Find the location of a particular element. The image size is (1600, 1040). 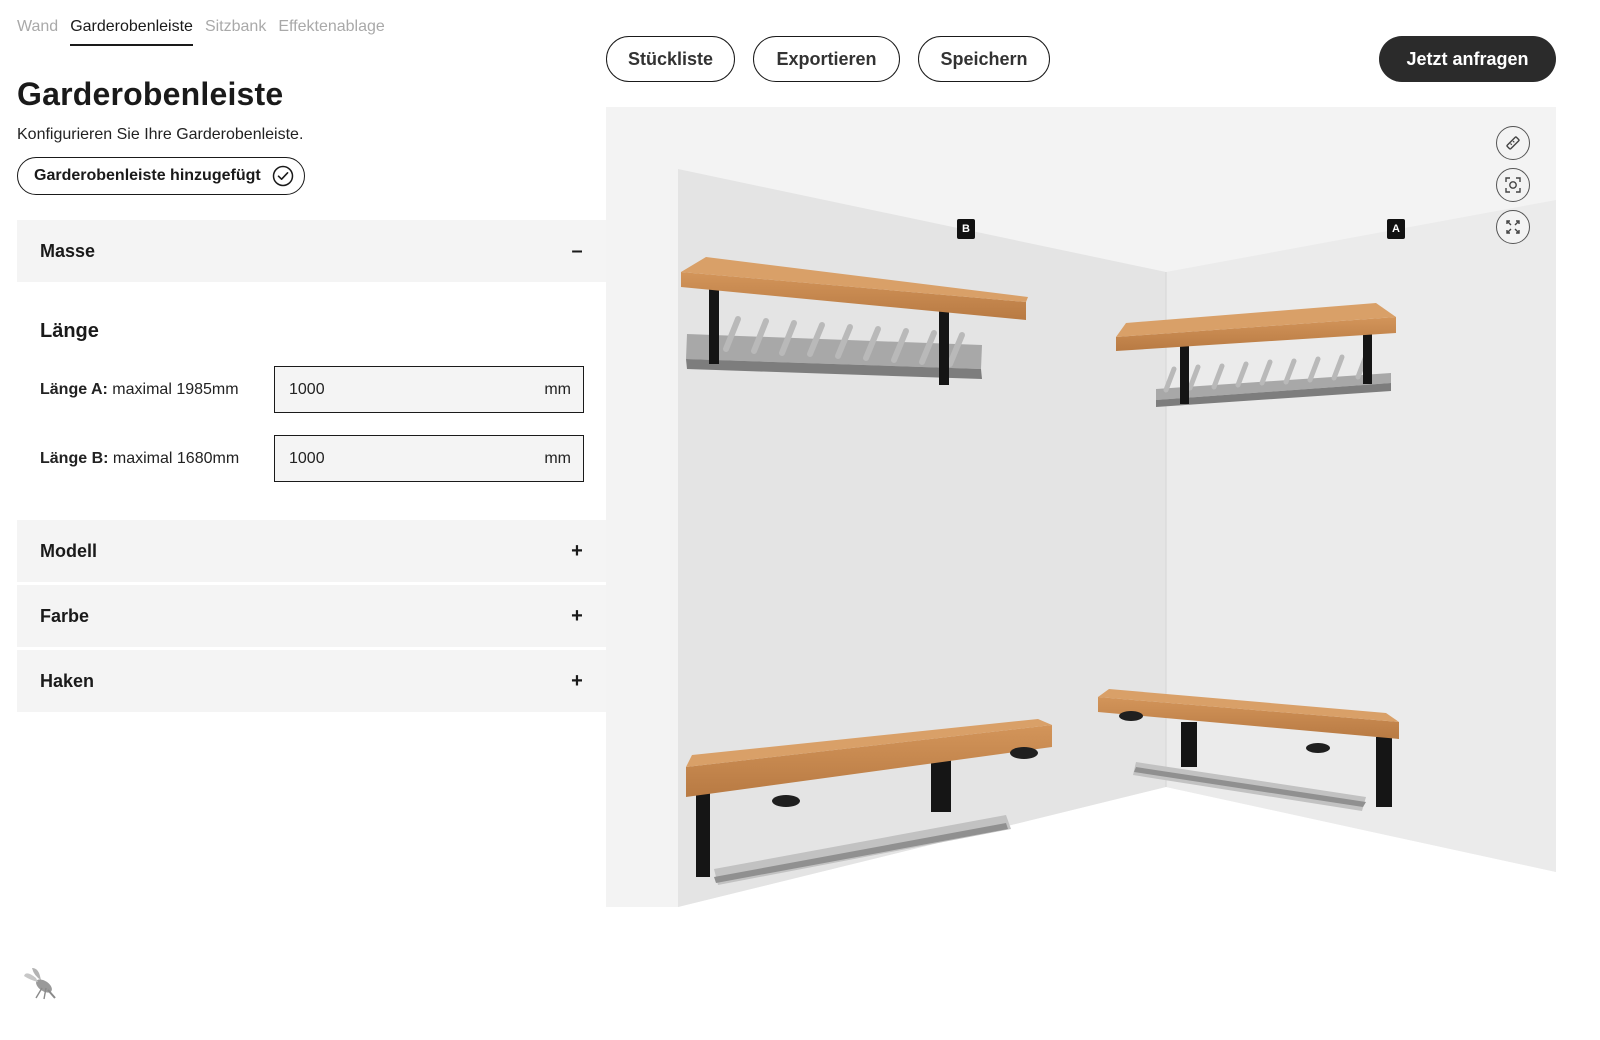

laenge-a-row: Länge A: maximal 1985mm mm is located at coordinates (312, 389).